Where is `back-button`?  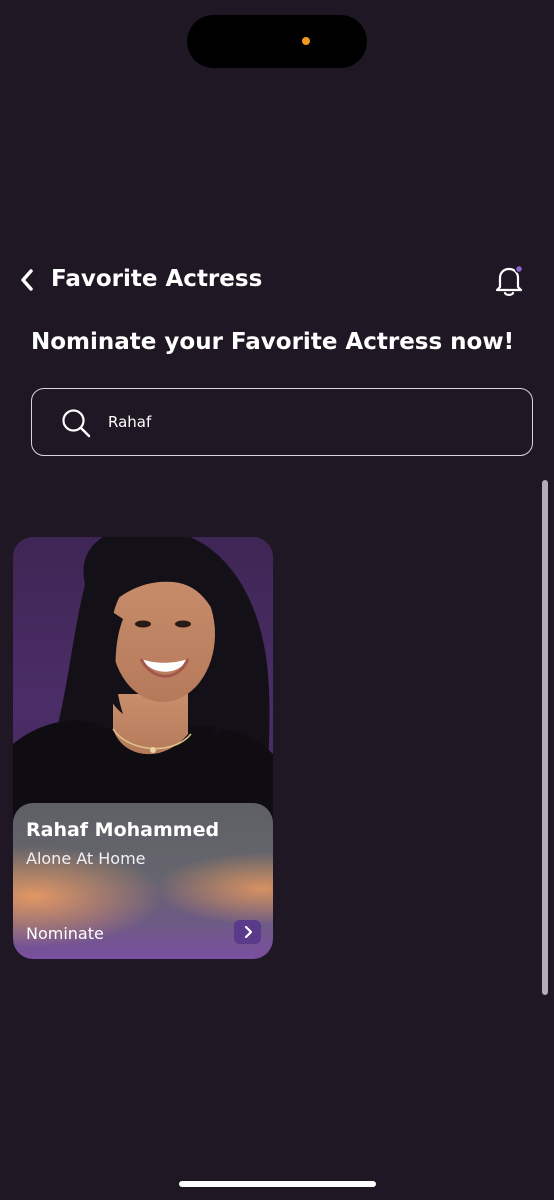 back-button is located at coordinates (27, 280).